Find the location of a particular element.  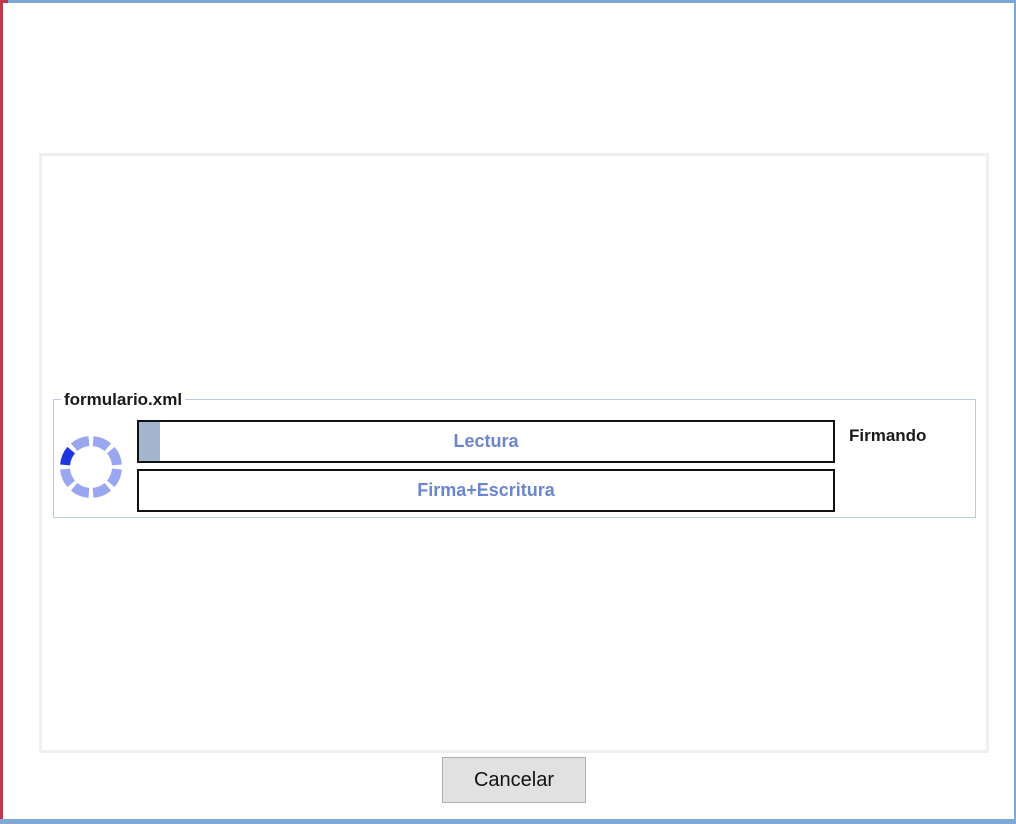

read-progress-label: Lectura is located at coordinates (486, 441).